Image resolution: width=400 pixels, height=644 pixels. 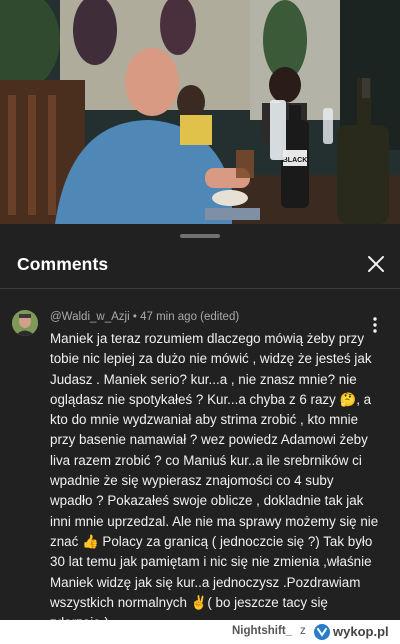 What do you see at coordinates (200, 236) in the screenshot?
I see `drag-handle` at bounding box center [200, 236].